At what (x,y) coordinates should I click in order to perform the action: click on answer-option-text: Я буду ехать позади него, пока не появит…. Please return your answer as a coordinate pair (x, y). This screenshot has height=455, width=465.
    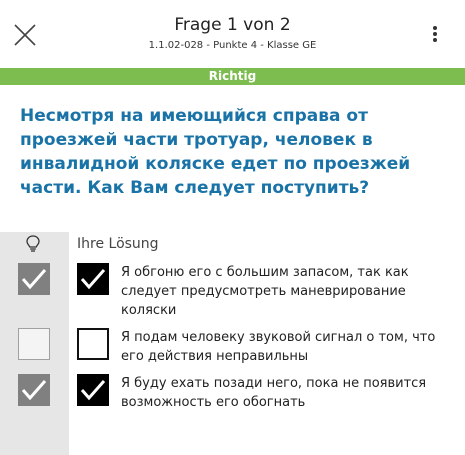
    Looking at the image, I should click on (274, 393).